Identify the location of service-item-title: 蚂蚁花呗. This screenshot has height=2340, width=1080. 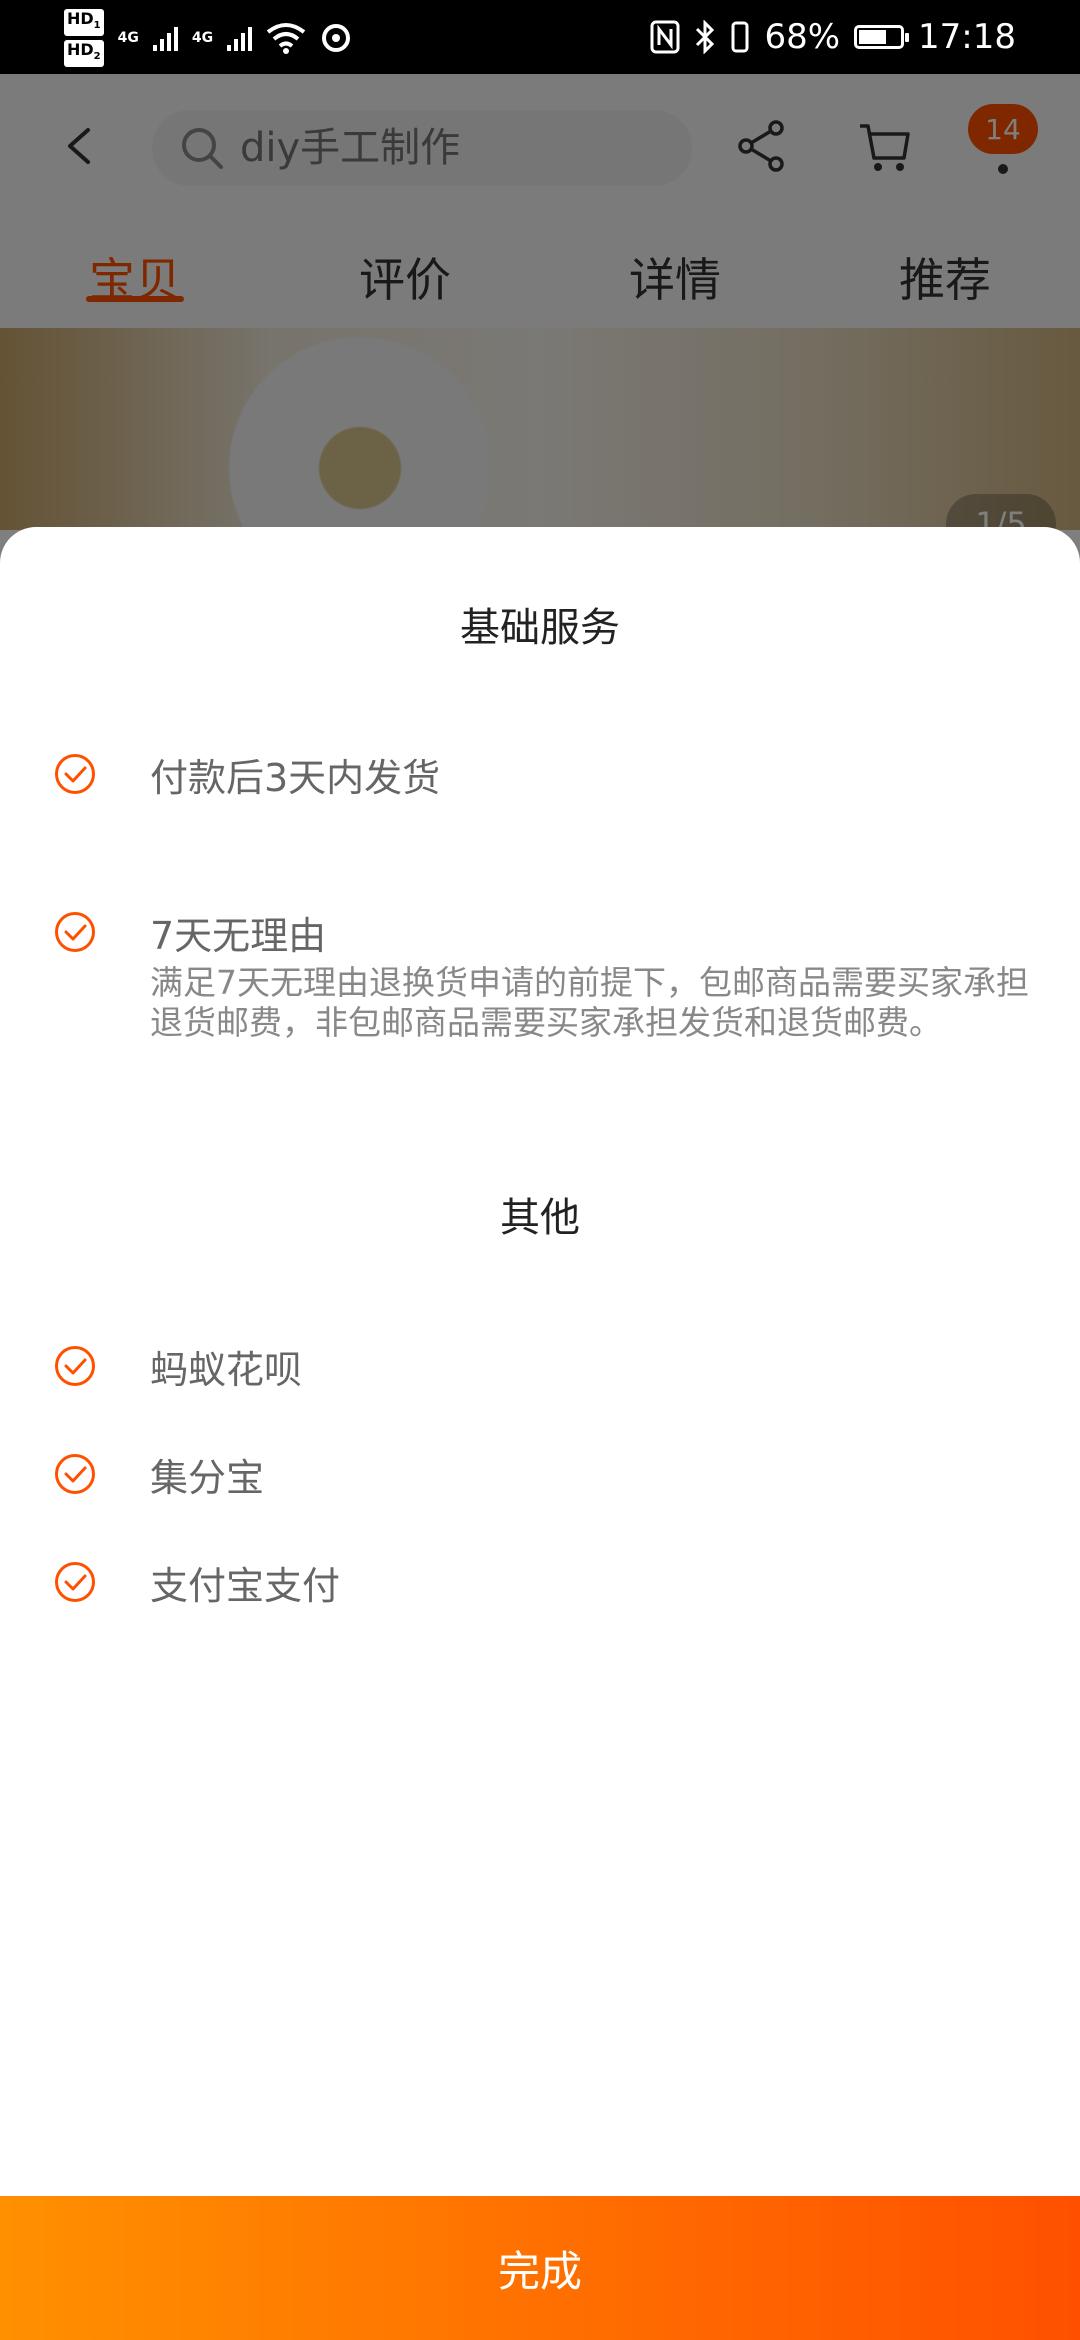
(226, 1370).